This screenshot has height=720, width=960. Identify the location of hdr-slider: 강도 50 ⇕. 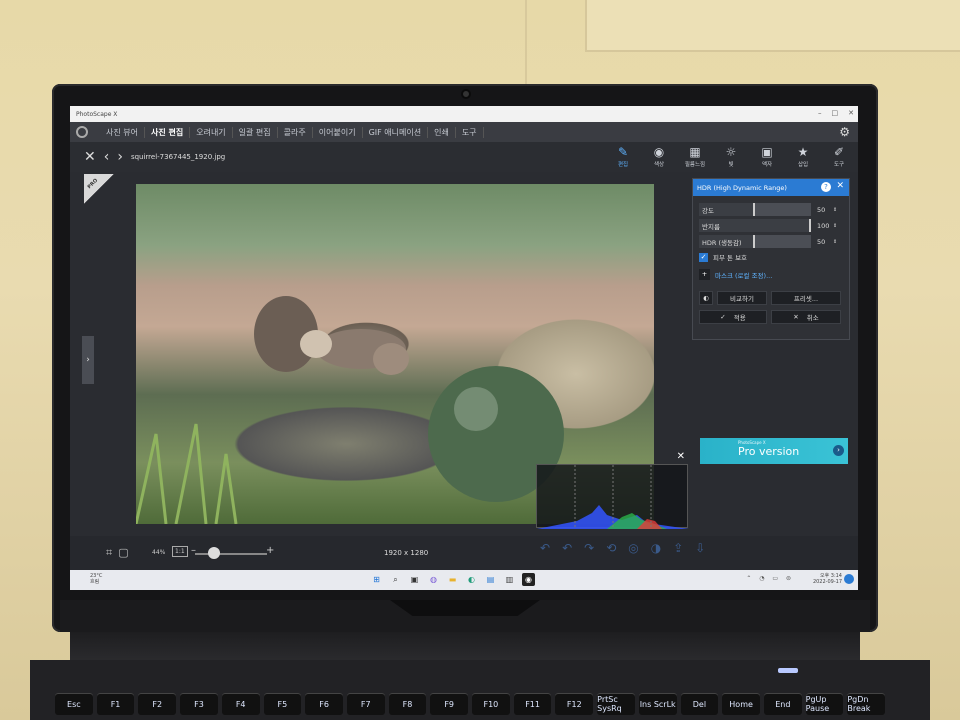
(769, 209).